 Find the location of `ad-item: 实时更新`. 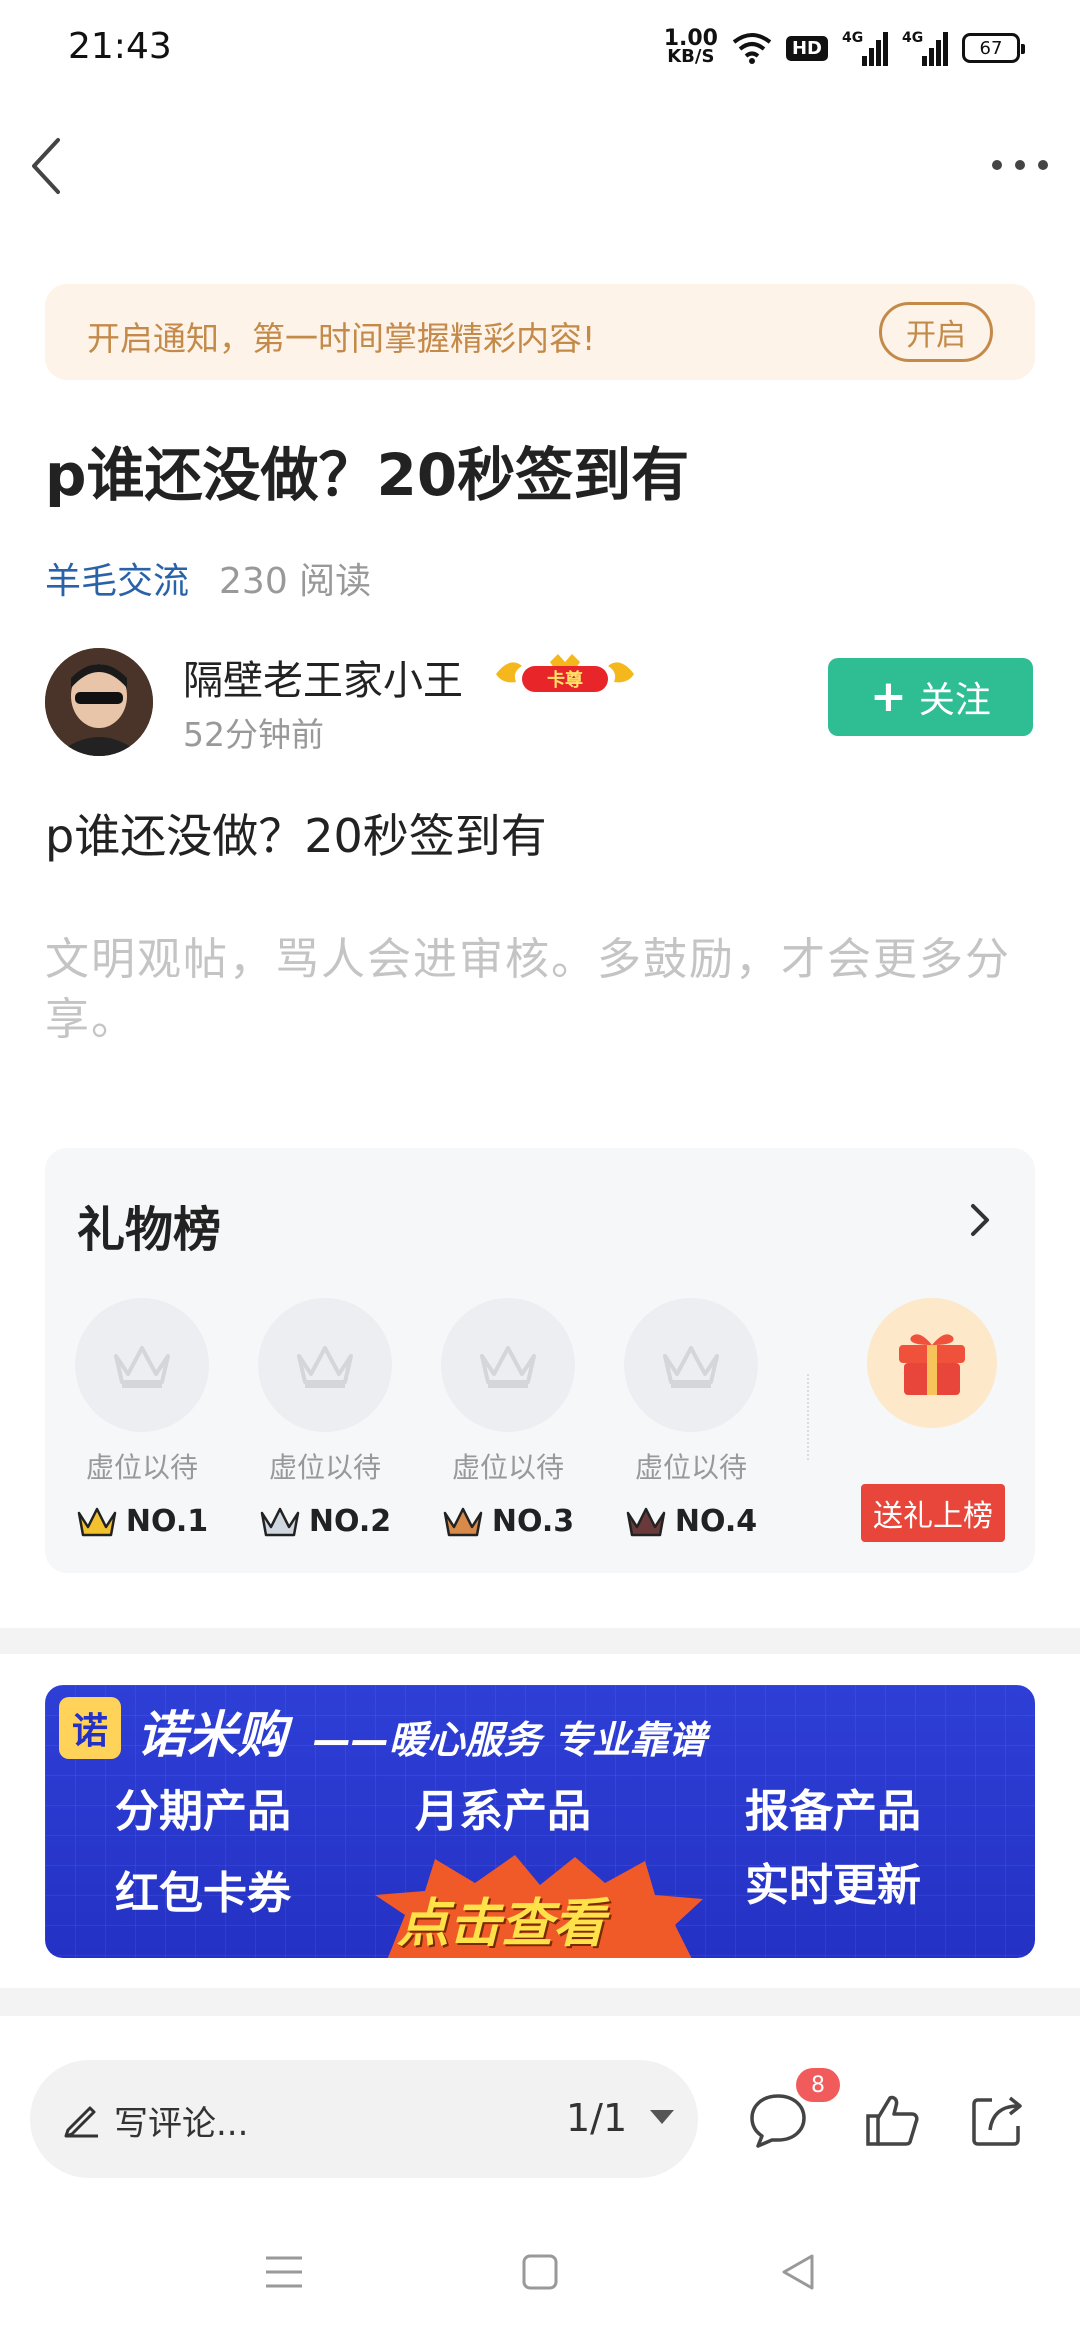

ad-item: 实时更新 is located at coordinates (833, 1885).